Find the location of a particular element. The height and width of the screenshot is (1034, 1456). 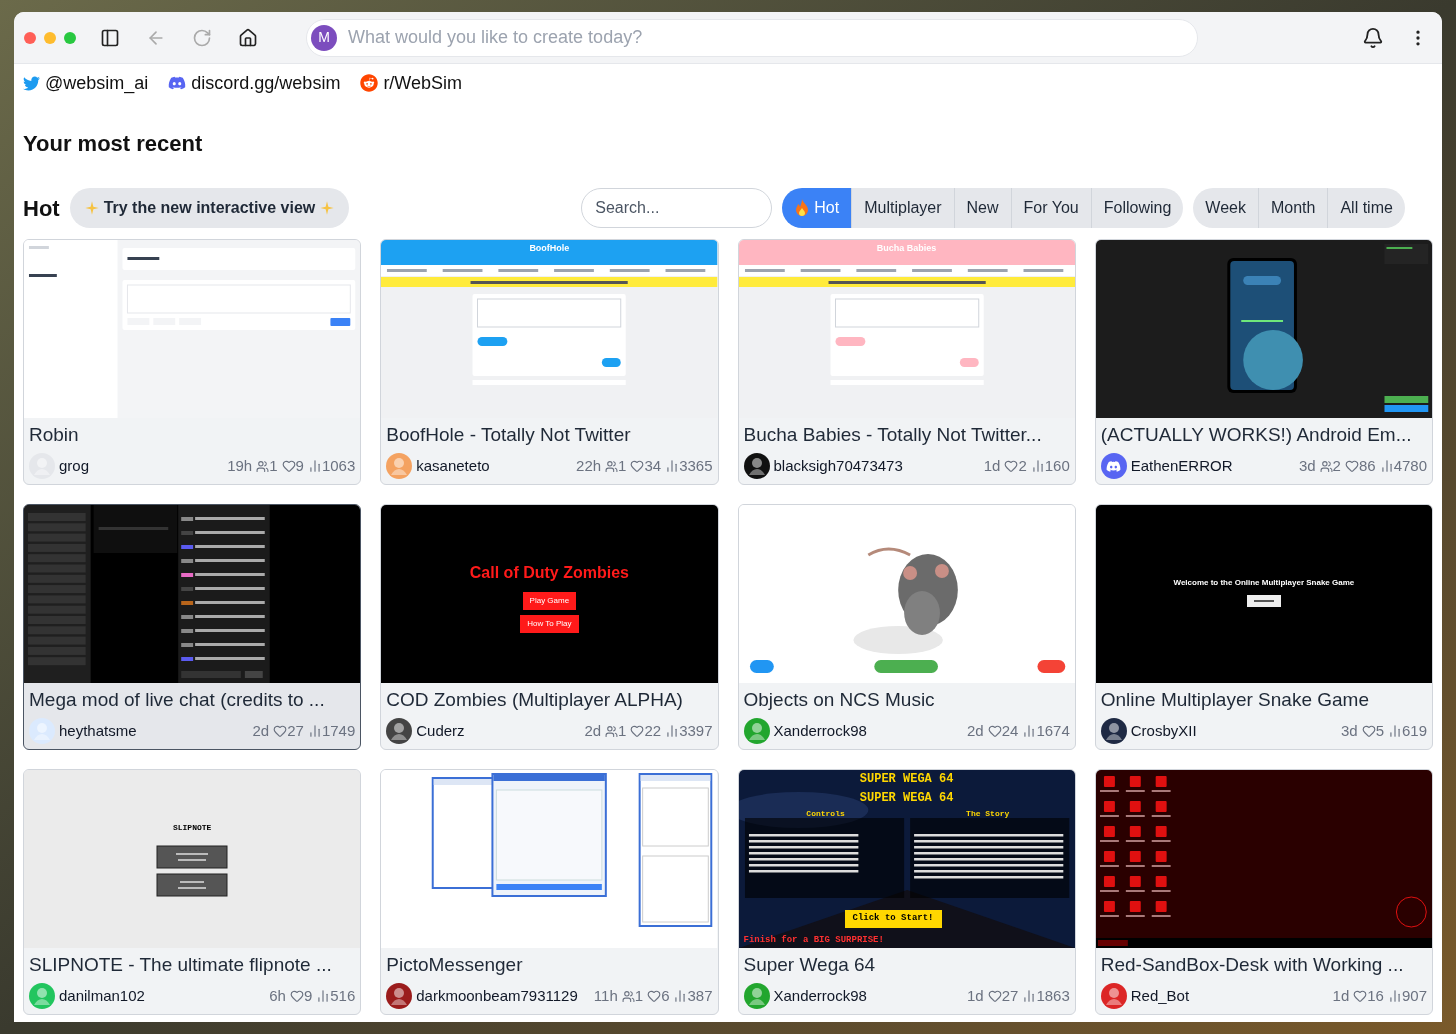

project-card: Red-SandBox-Desk with Working ... Red_Bot 1d 16 907 is located at coordinates (1263, 892).